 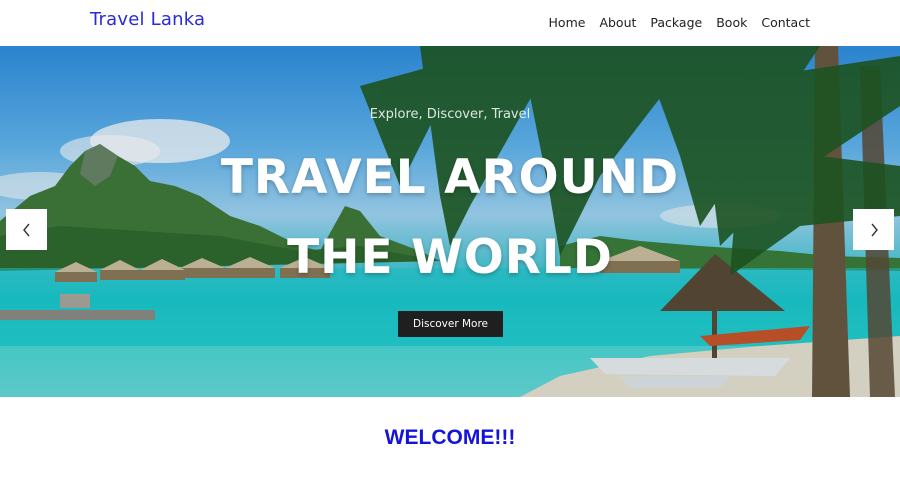 I want to click on carousel-next-button, so click(x=873, y=229).